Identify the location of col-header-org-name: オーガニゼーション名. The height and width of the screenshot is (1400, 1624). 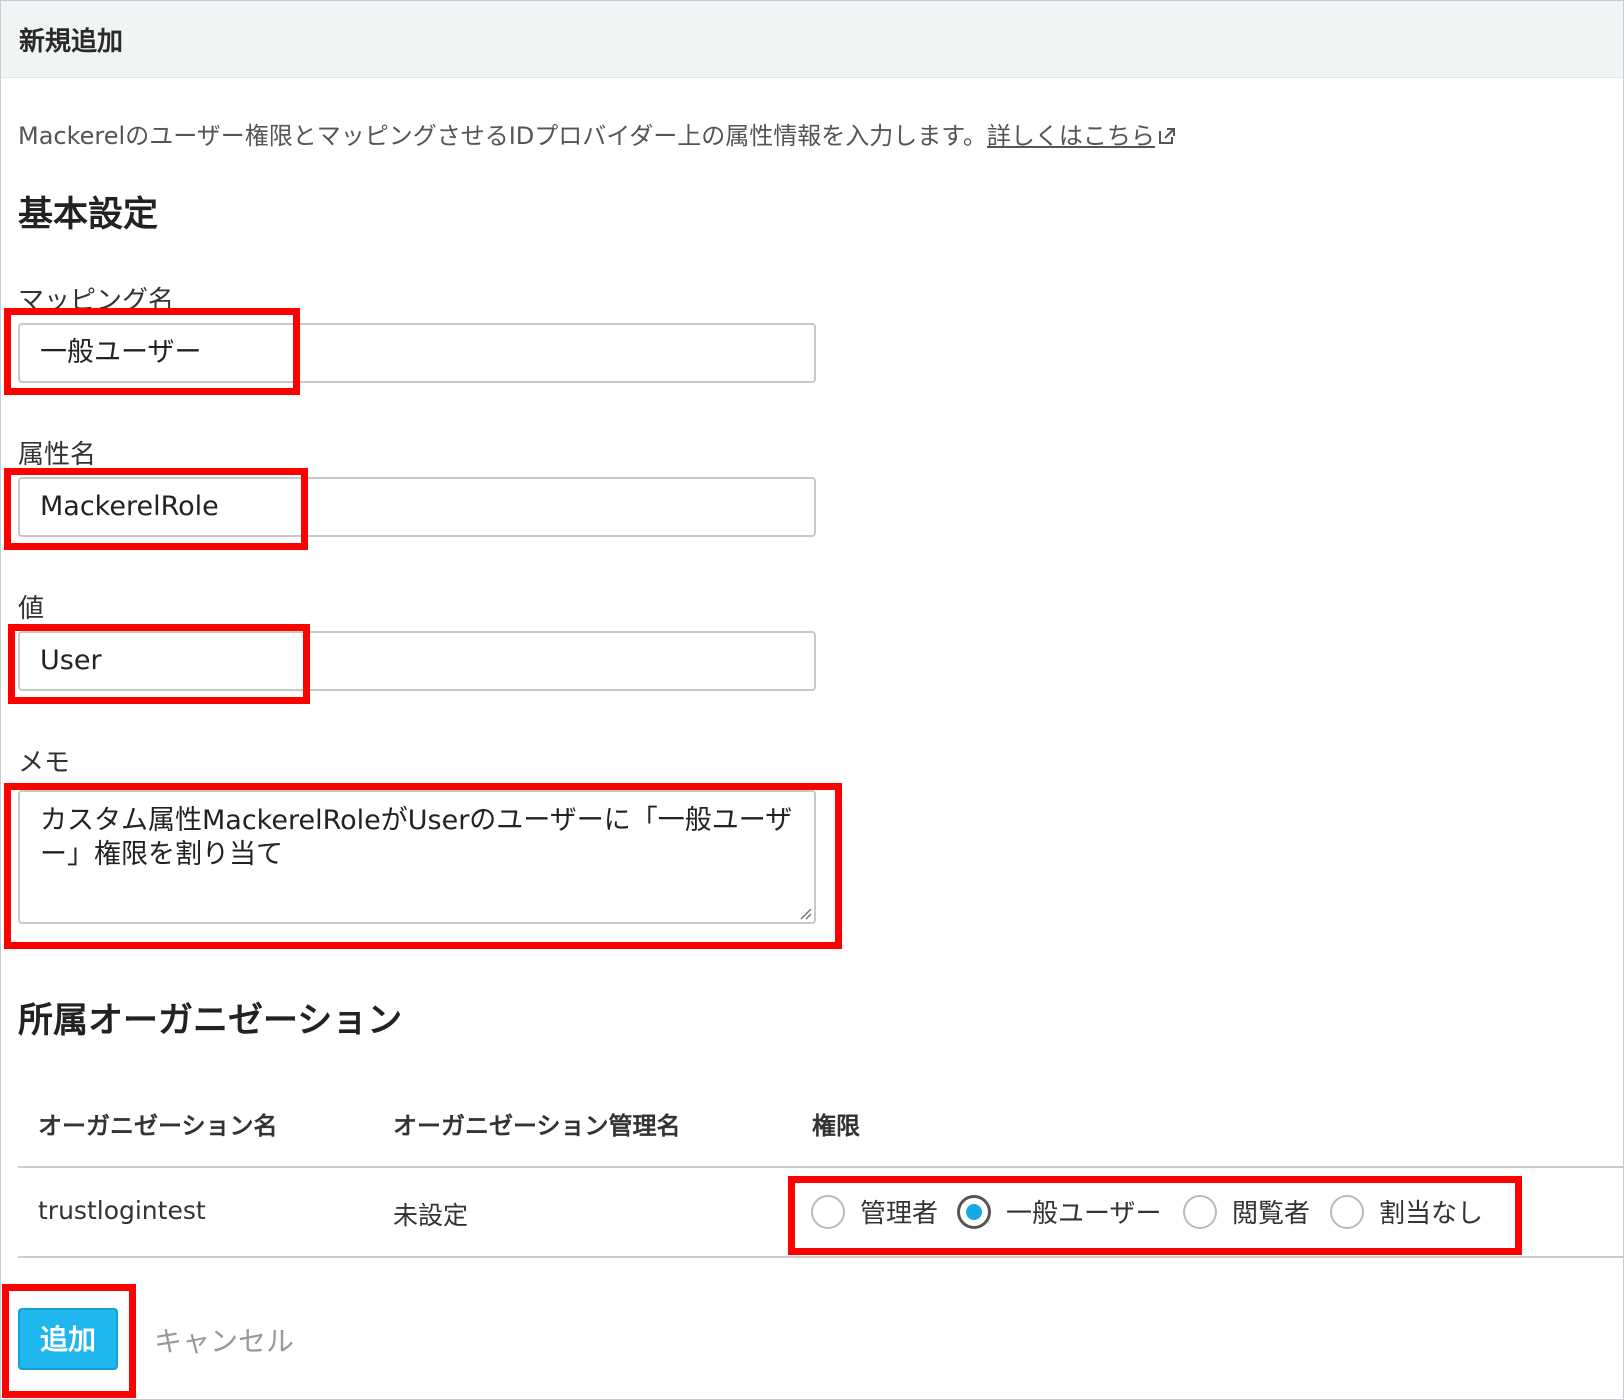
(158, 1126).